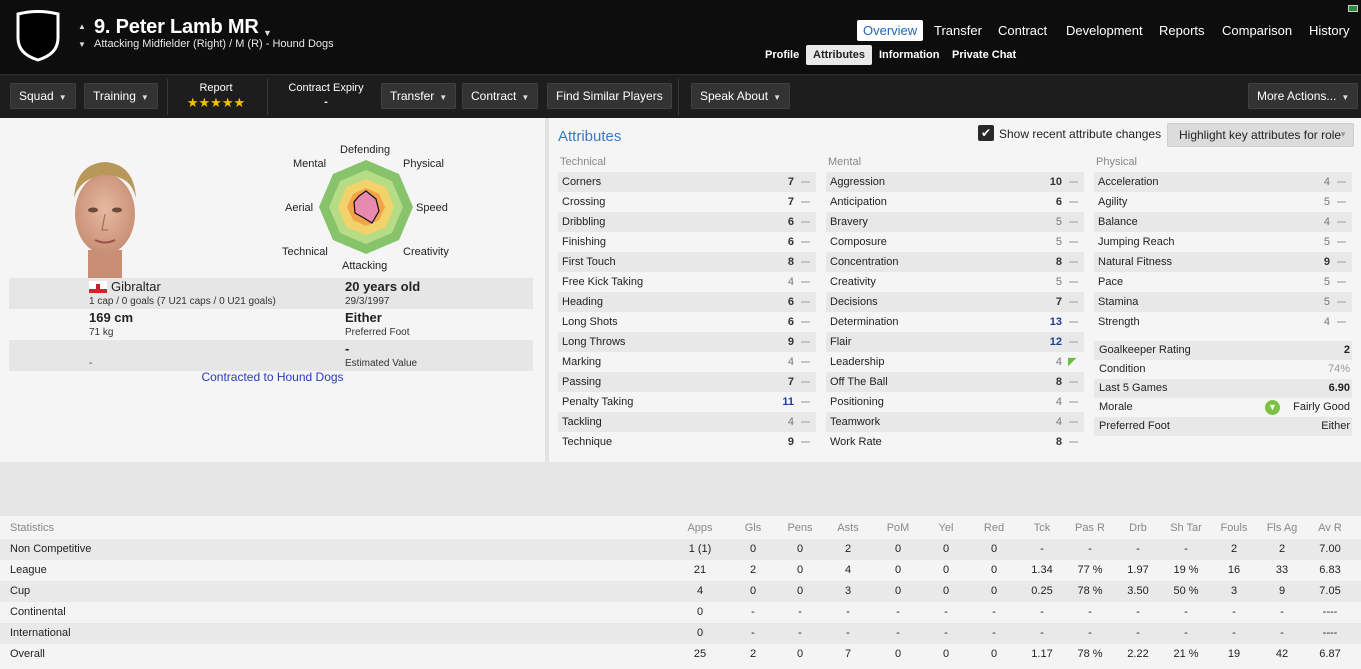 Image resolution: width=1361 pixels, height=669 pixels. I want to click on subtab-profile: Profile, so click(782, 55).